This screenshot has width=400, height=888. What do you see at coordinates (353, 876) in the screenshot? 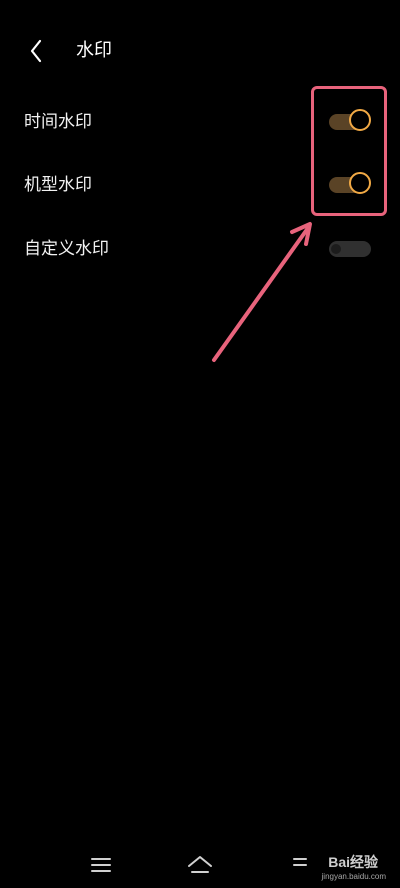
I see `watermark-url: jingyan.baidu.com` at bounding box center [353, 876].